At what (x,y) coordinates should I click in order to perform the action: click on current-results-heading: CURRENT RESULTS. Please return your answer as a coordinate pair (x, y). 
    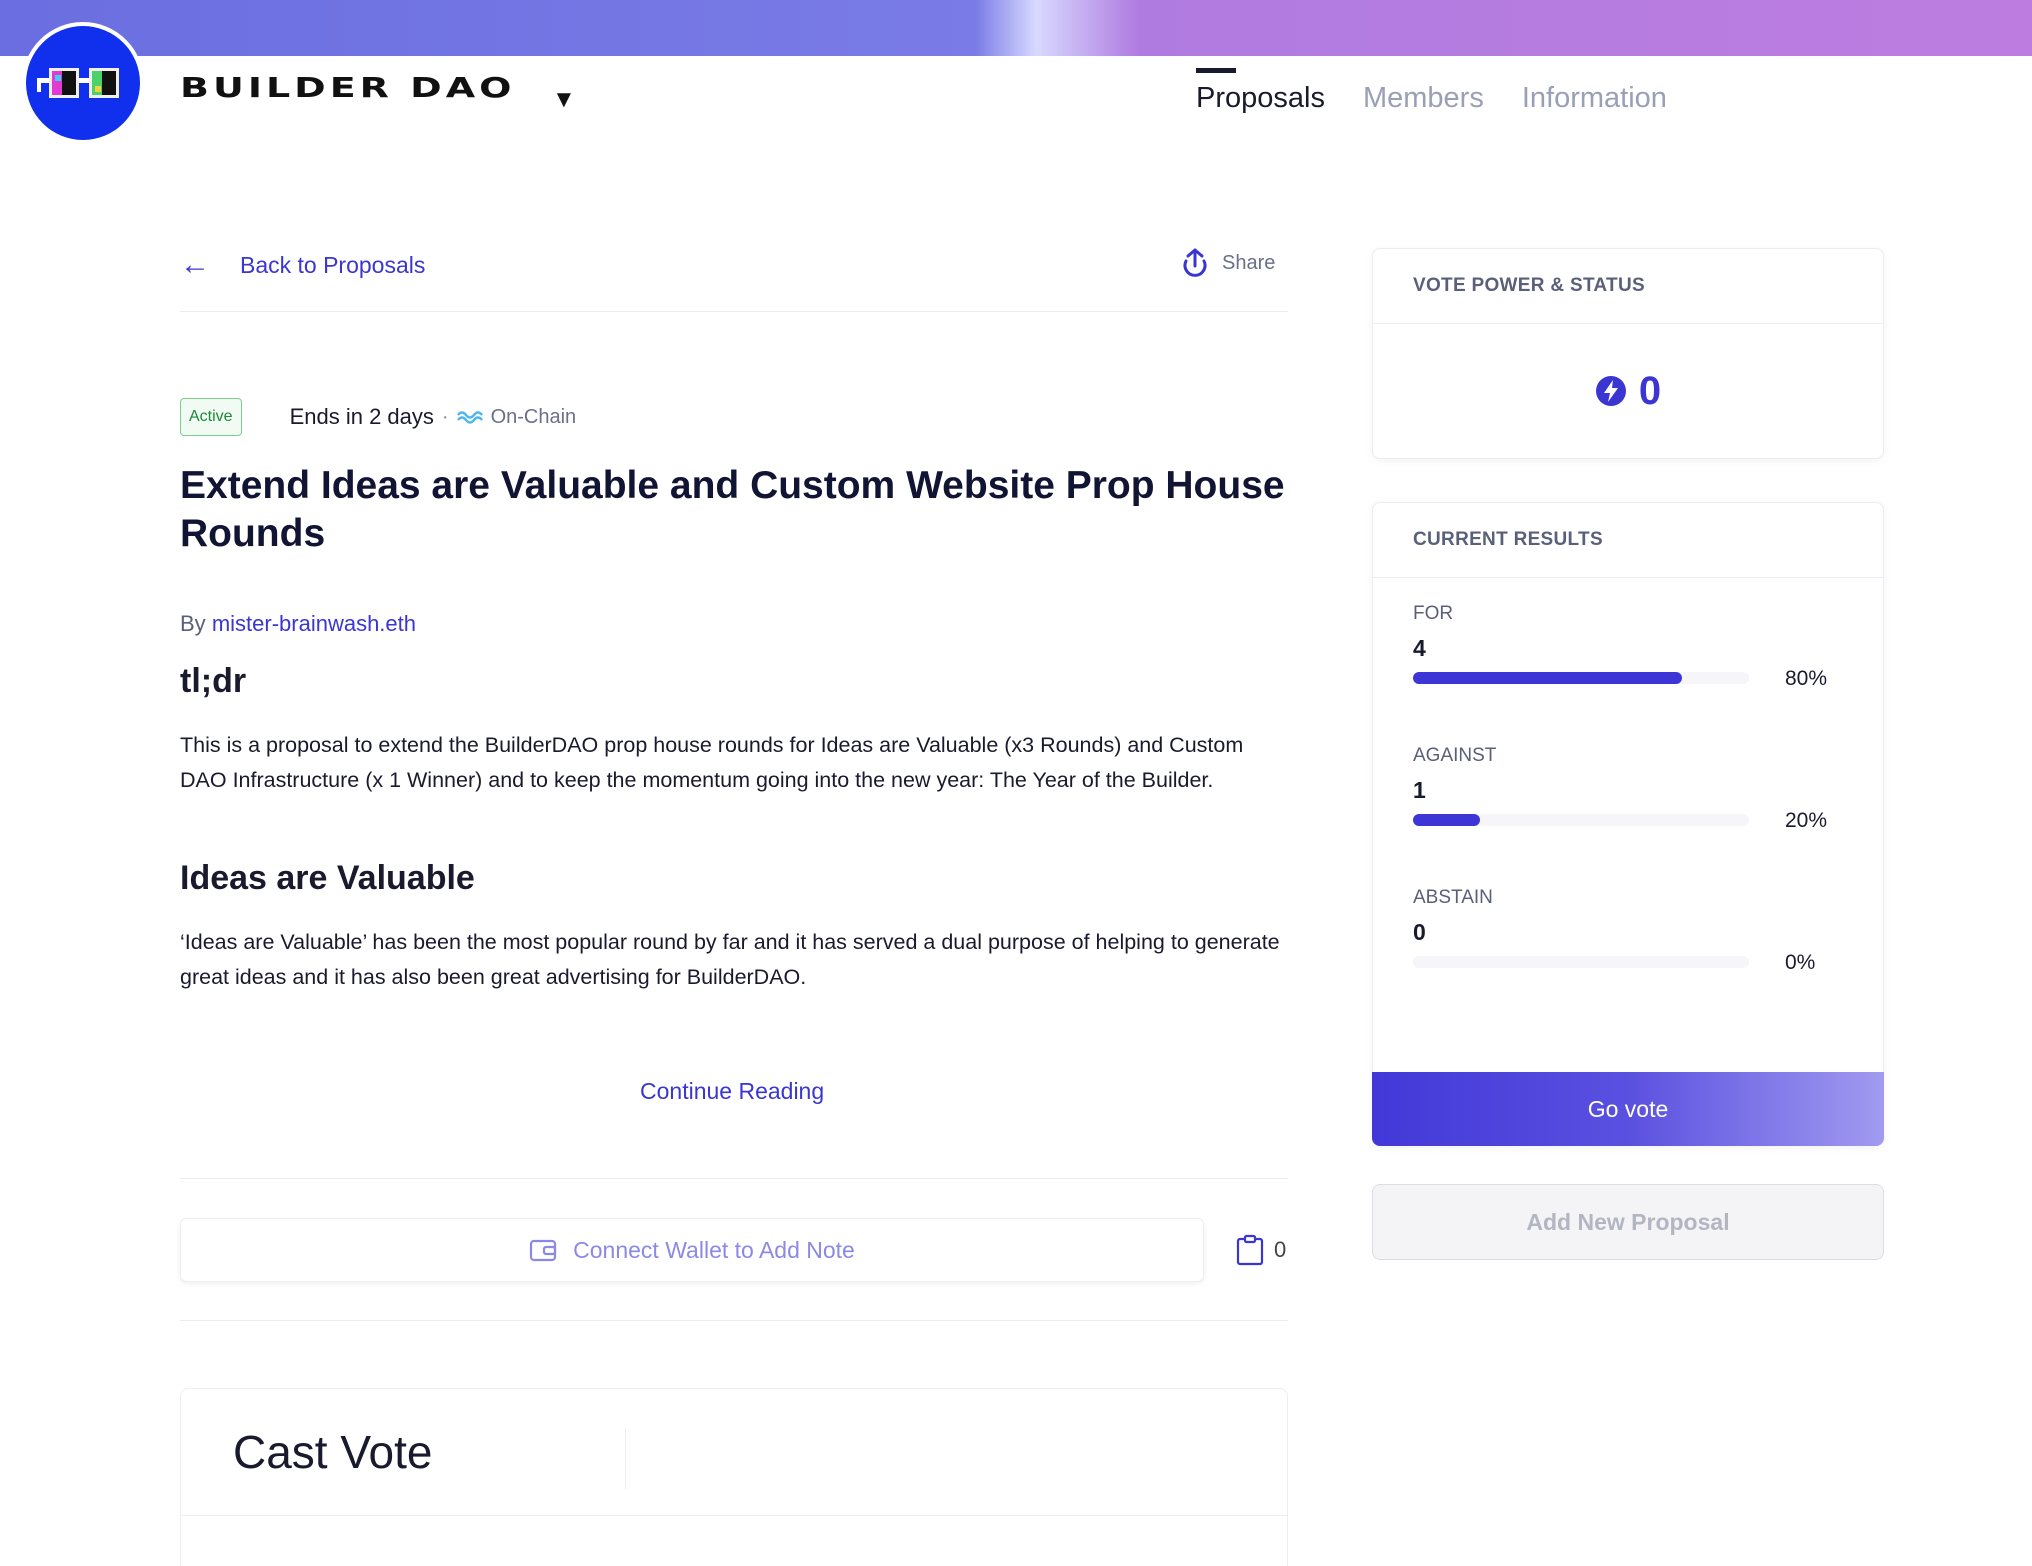
    Looking at the image, I should click on (1628, 540).